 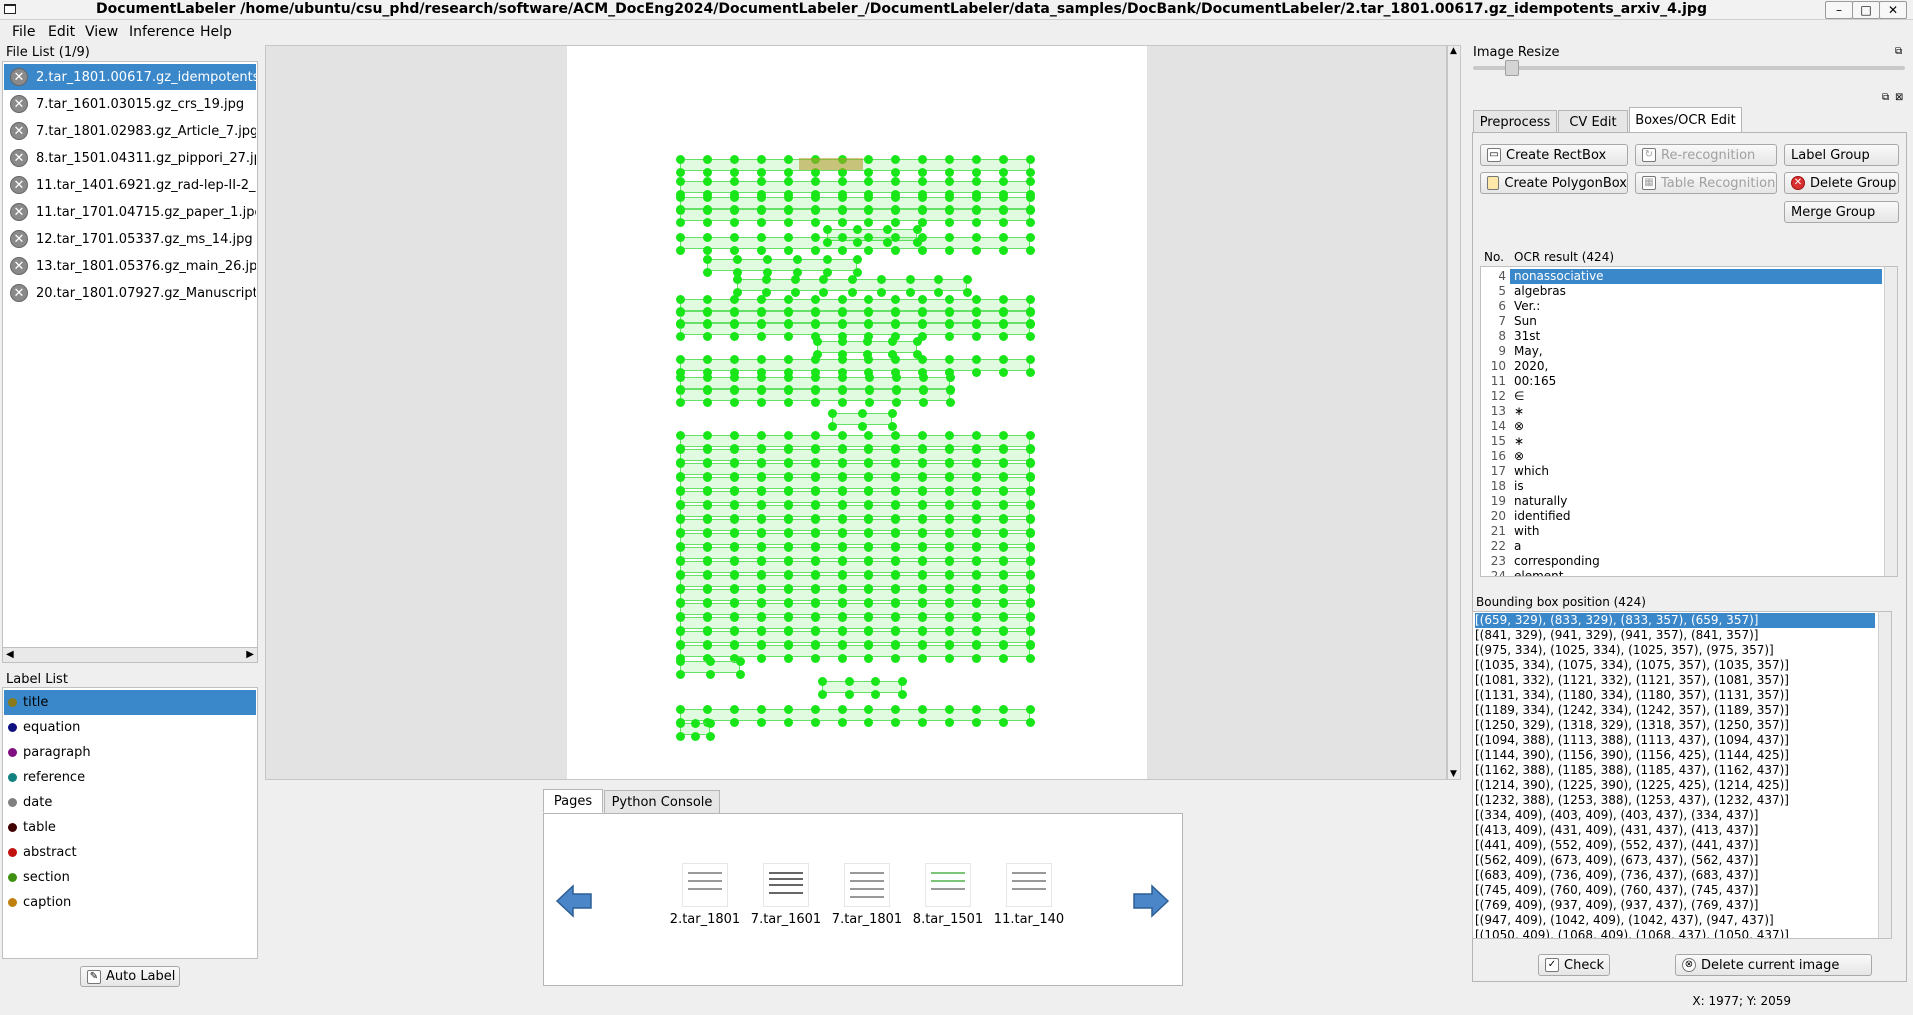 I want to click on file-list-item: ✕ 7.tar_1601.03015.gz_crs_19.jpg, so click(x=130, y=104).